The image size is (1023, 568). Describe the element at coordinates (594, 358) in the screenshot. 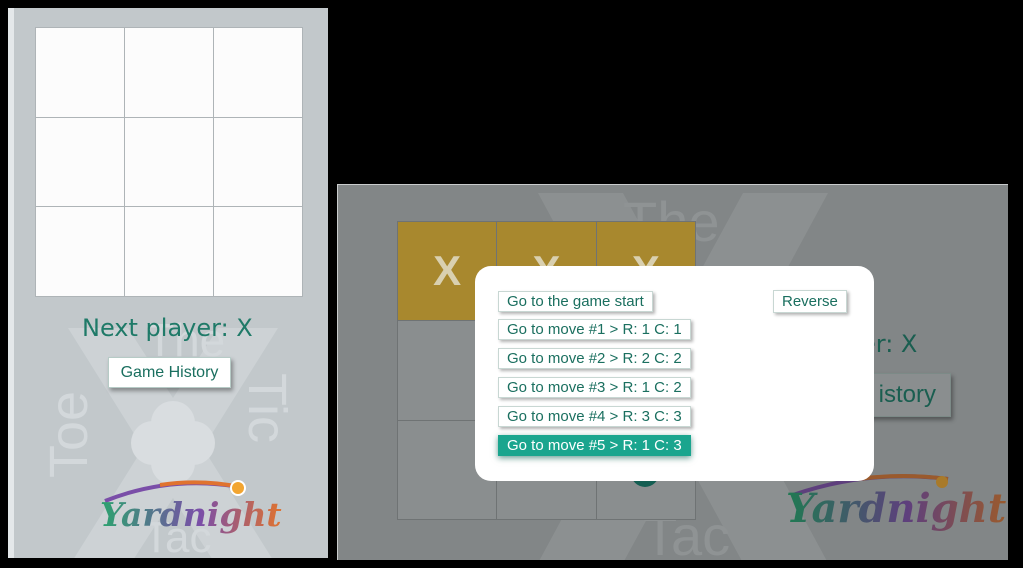

I see `move-history-item: Go to move #2 > R: 2 C: 2` at that location.